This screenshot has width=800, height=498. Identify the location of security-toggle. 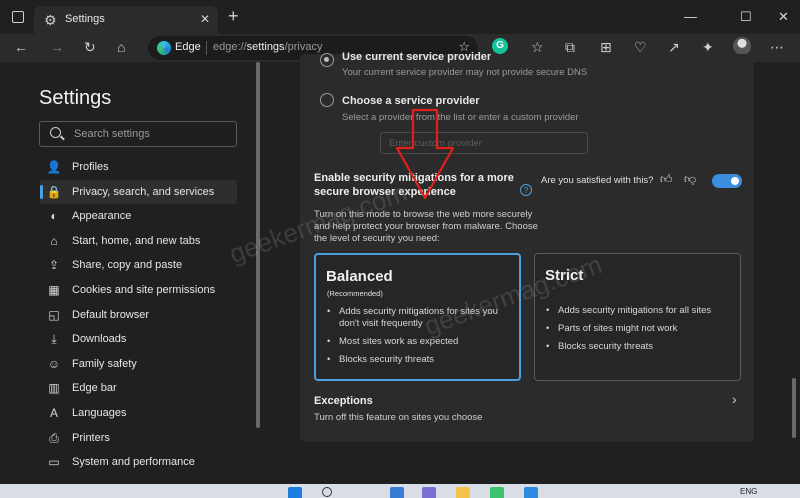
(727, 181).